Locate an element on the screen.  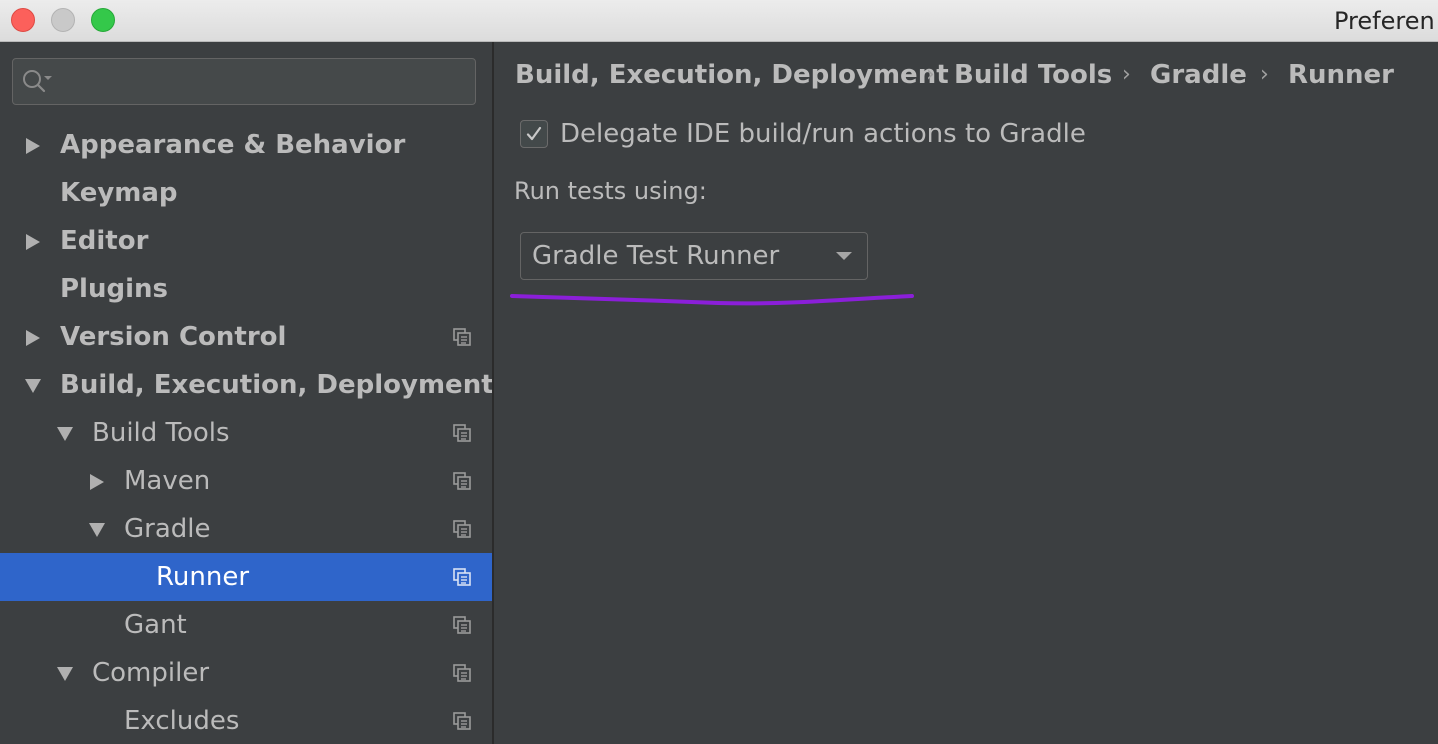
tree-item-compiler: Compiler is located at coordinates (246, 673).